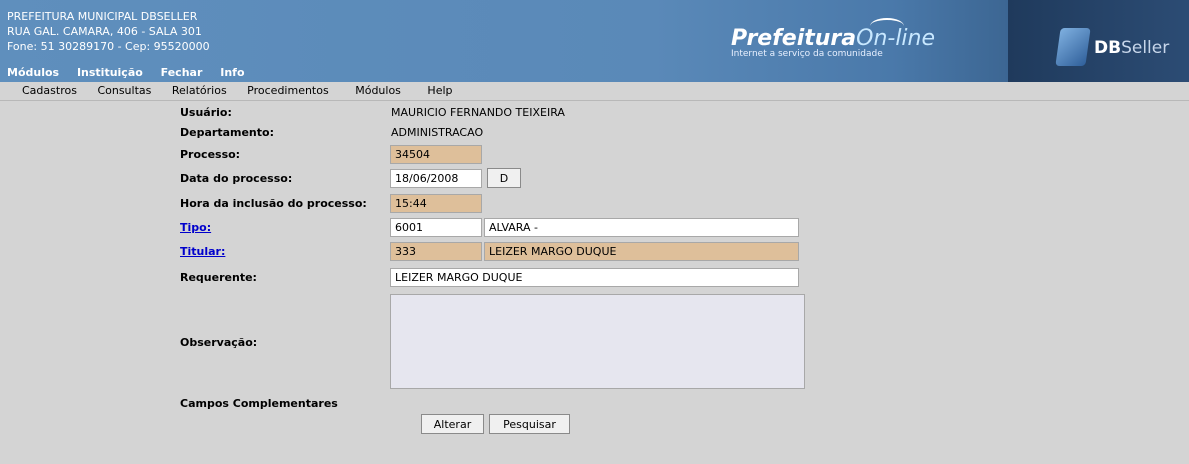  What do you see at coordinates (33, 72) in the screenshot?
I see `top-menu-modulos: Módulos` at bounding box center [33, 72].